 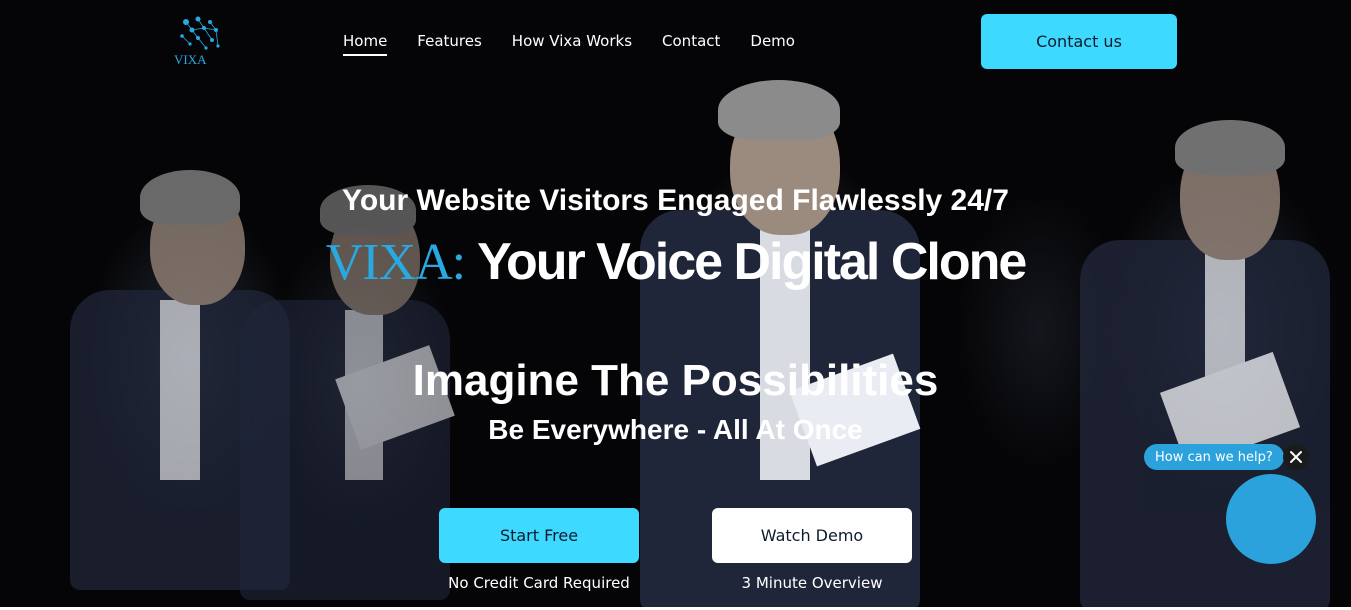 I want to click on close-icon, so click(x=1296, y=457).